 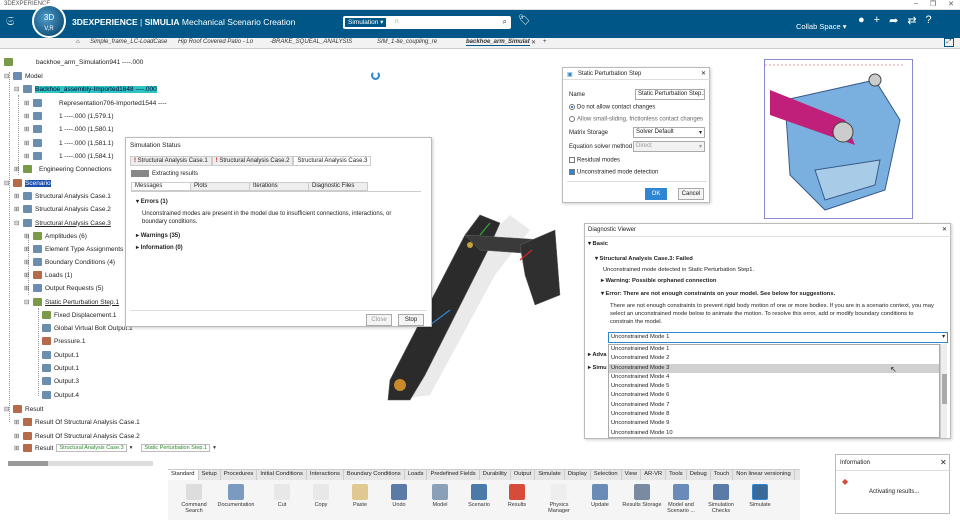 I want to click on simulation-section: ▸ Simu, so click(x=597, y=368).